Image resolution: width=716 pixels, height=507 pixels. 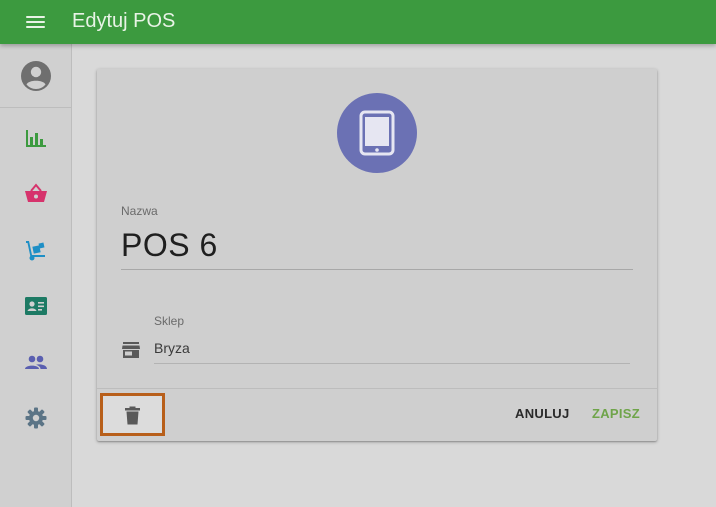 I want to click on sidebar-item-settings, so click(x=36, y=418).